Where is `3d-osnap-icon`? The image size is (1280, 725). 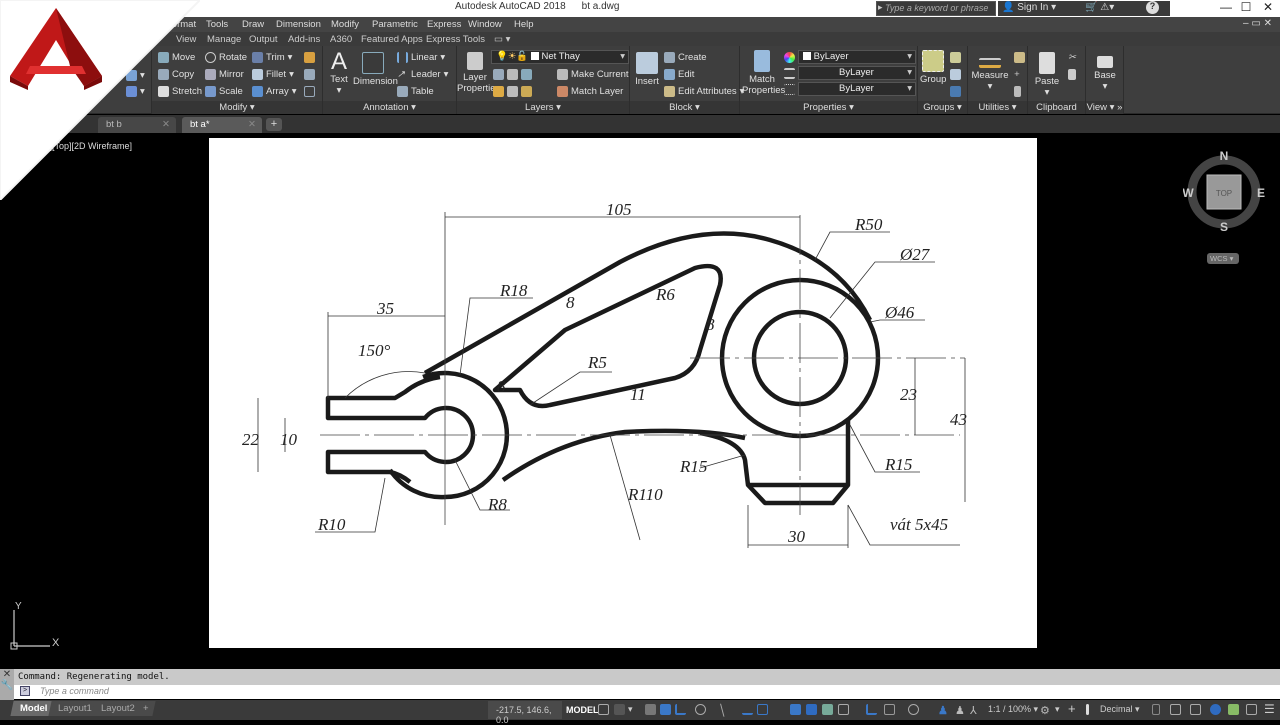 3d-osnap-icon is located at coordinates (843, 709).